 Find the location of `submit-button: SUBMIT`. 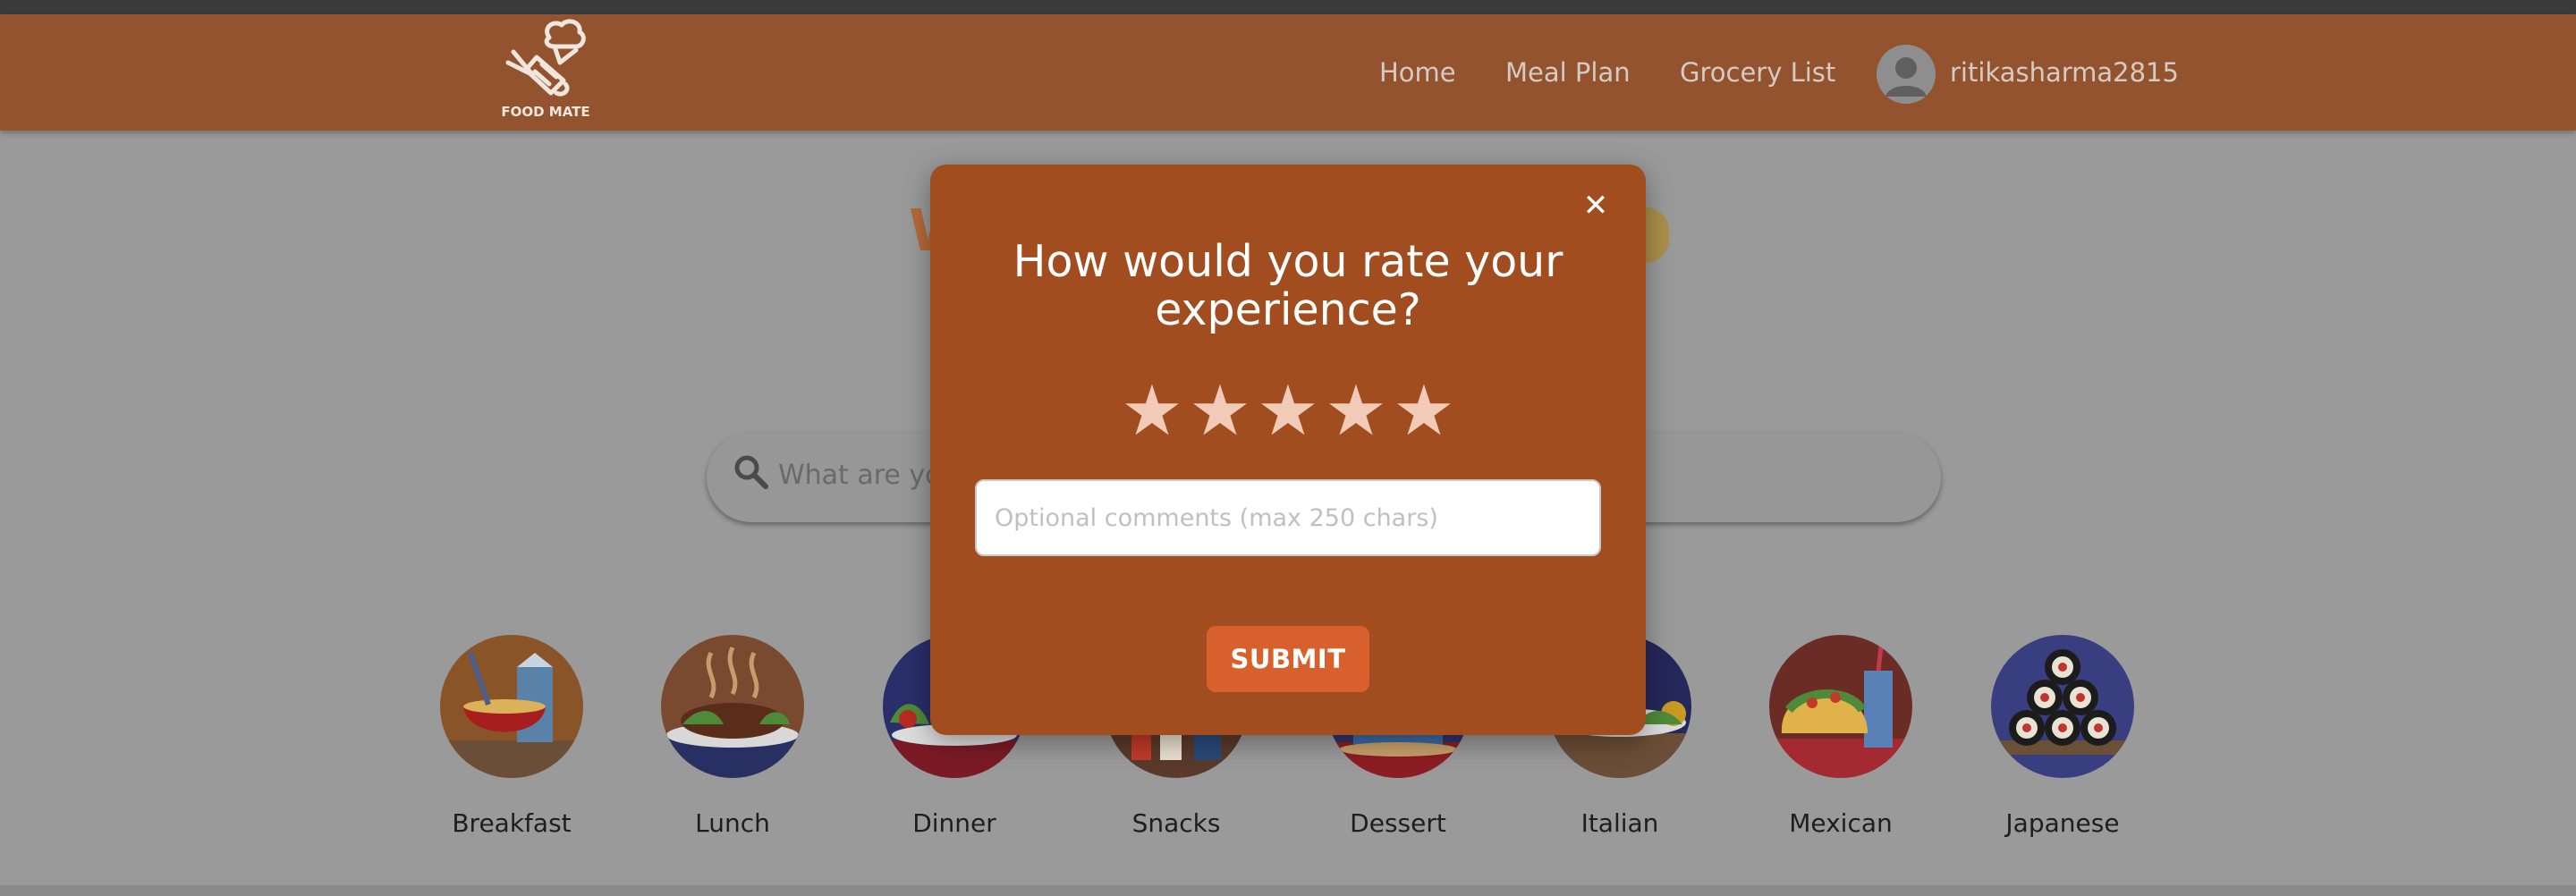

submit-button: SUBMIT is located at coordinates (1288, 659).